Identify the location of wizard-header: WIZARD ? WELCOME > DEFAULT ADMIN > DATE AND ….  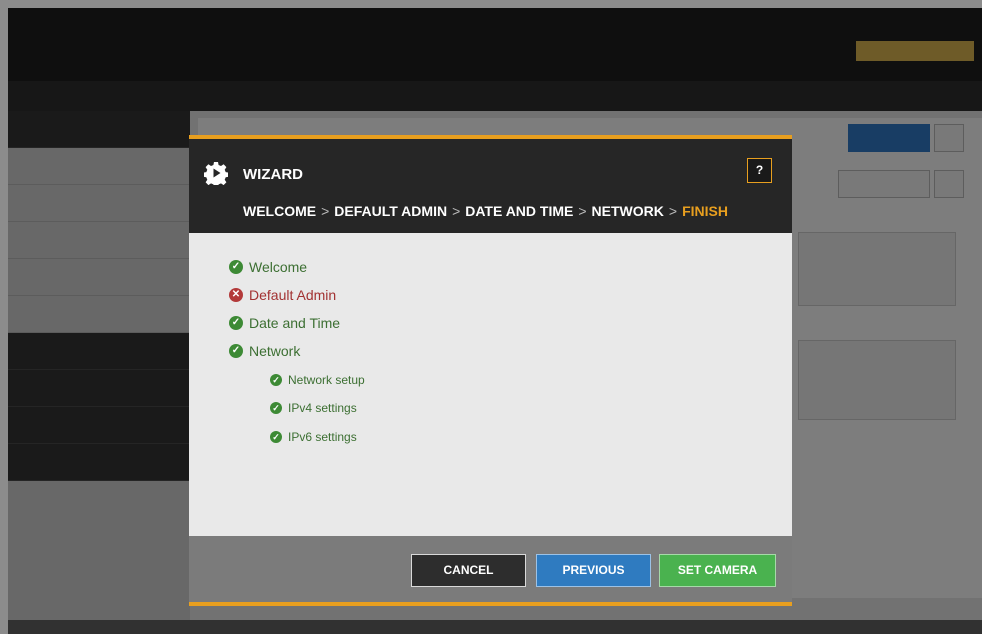
(490, 186).